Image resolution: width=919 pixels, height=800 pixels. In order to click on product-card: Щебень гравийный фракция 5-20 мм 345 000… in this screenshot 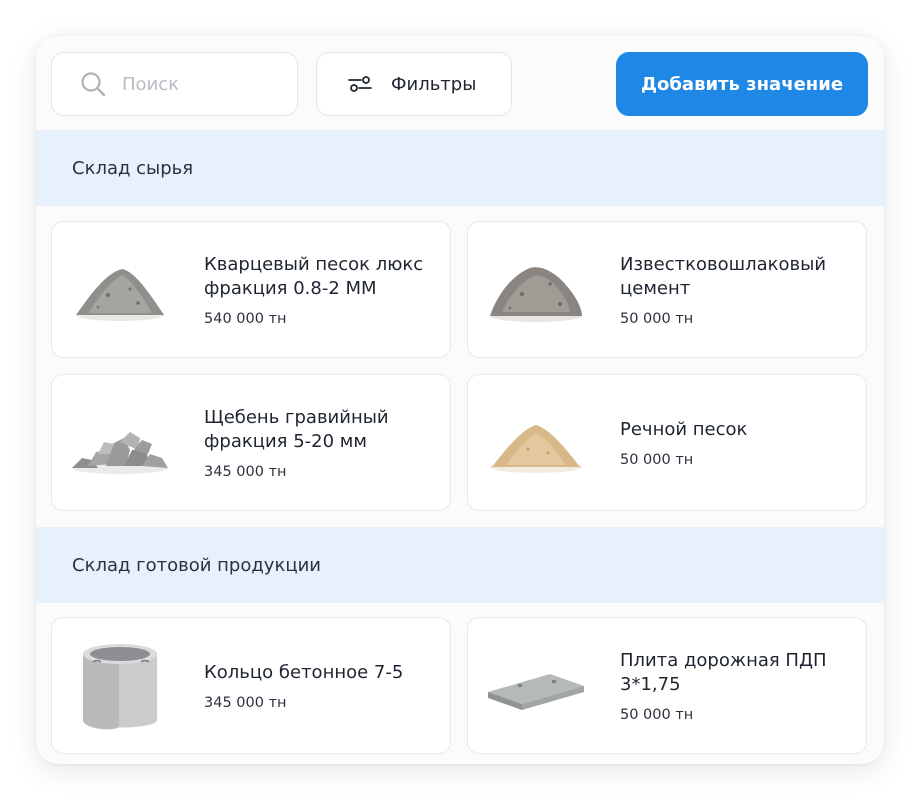, I will do `click(251, 442)`.